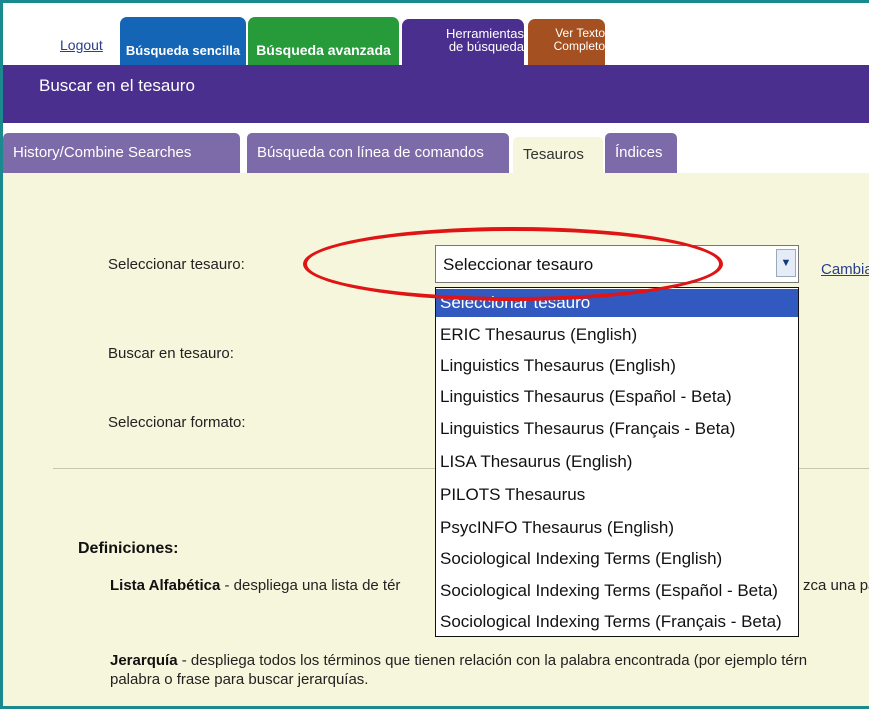 The width and height of the screenshot is (872, 709). What do you see at coordinates (518, 264) in the screenshot?
I see `thesaurus-select-value: Seleccionar tesauro` at bounding box center [518, 264].